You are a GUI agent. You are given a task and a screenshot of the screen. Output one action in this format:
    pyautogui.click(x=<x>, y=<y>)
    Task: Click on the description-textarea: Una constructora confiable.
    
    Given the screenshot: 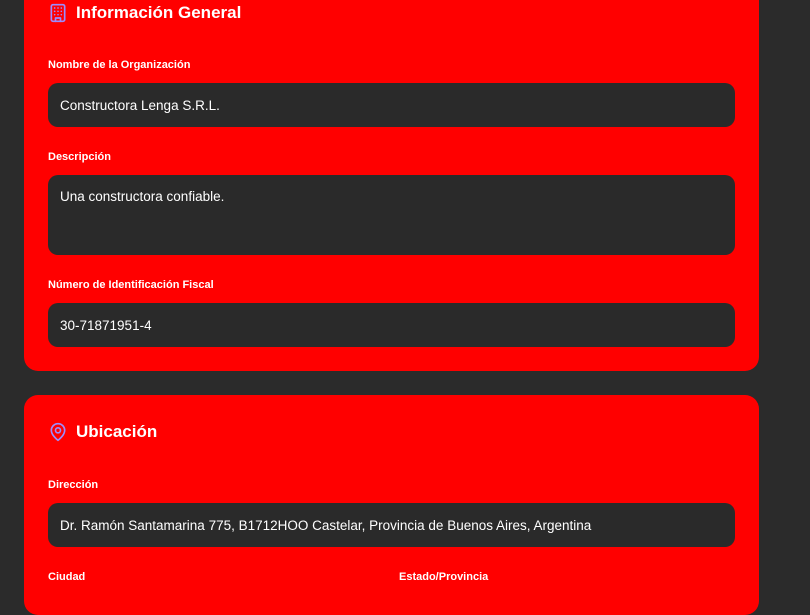 What is the action you would take?
    pyautogui.click(x=391, y=215)
    